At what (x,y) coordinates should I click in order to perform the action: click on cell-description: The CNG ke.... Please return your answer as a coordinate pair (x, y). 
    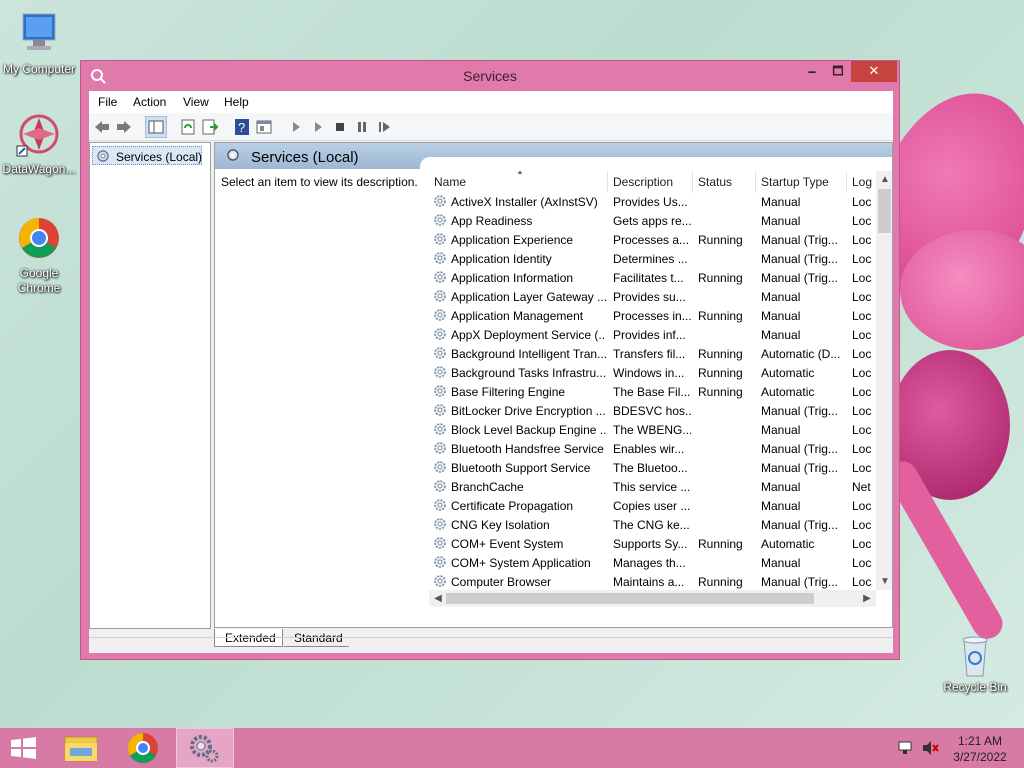
    Looking at the image, I should click on (651, 525).